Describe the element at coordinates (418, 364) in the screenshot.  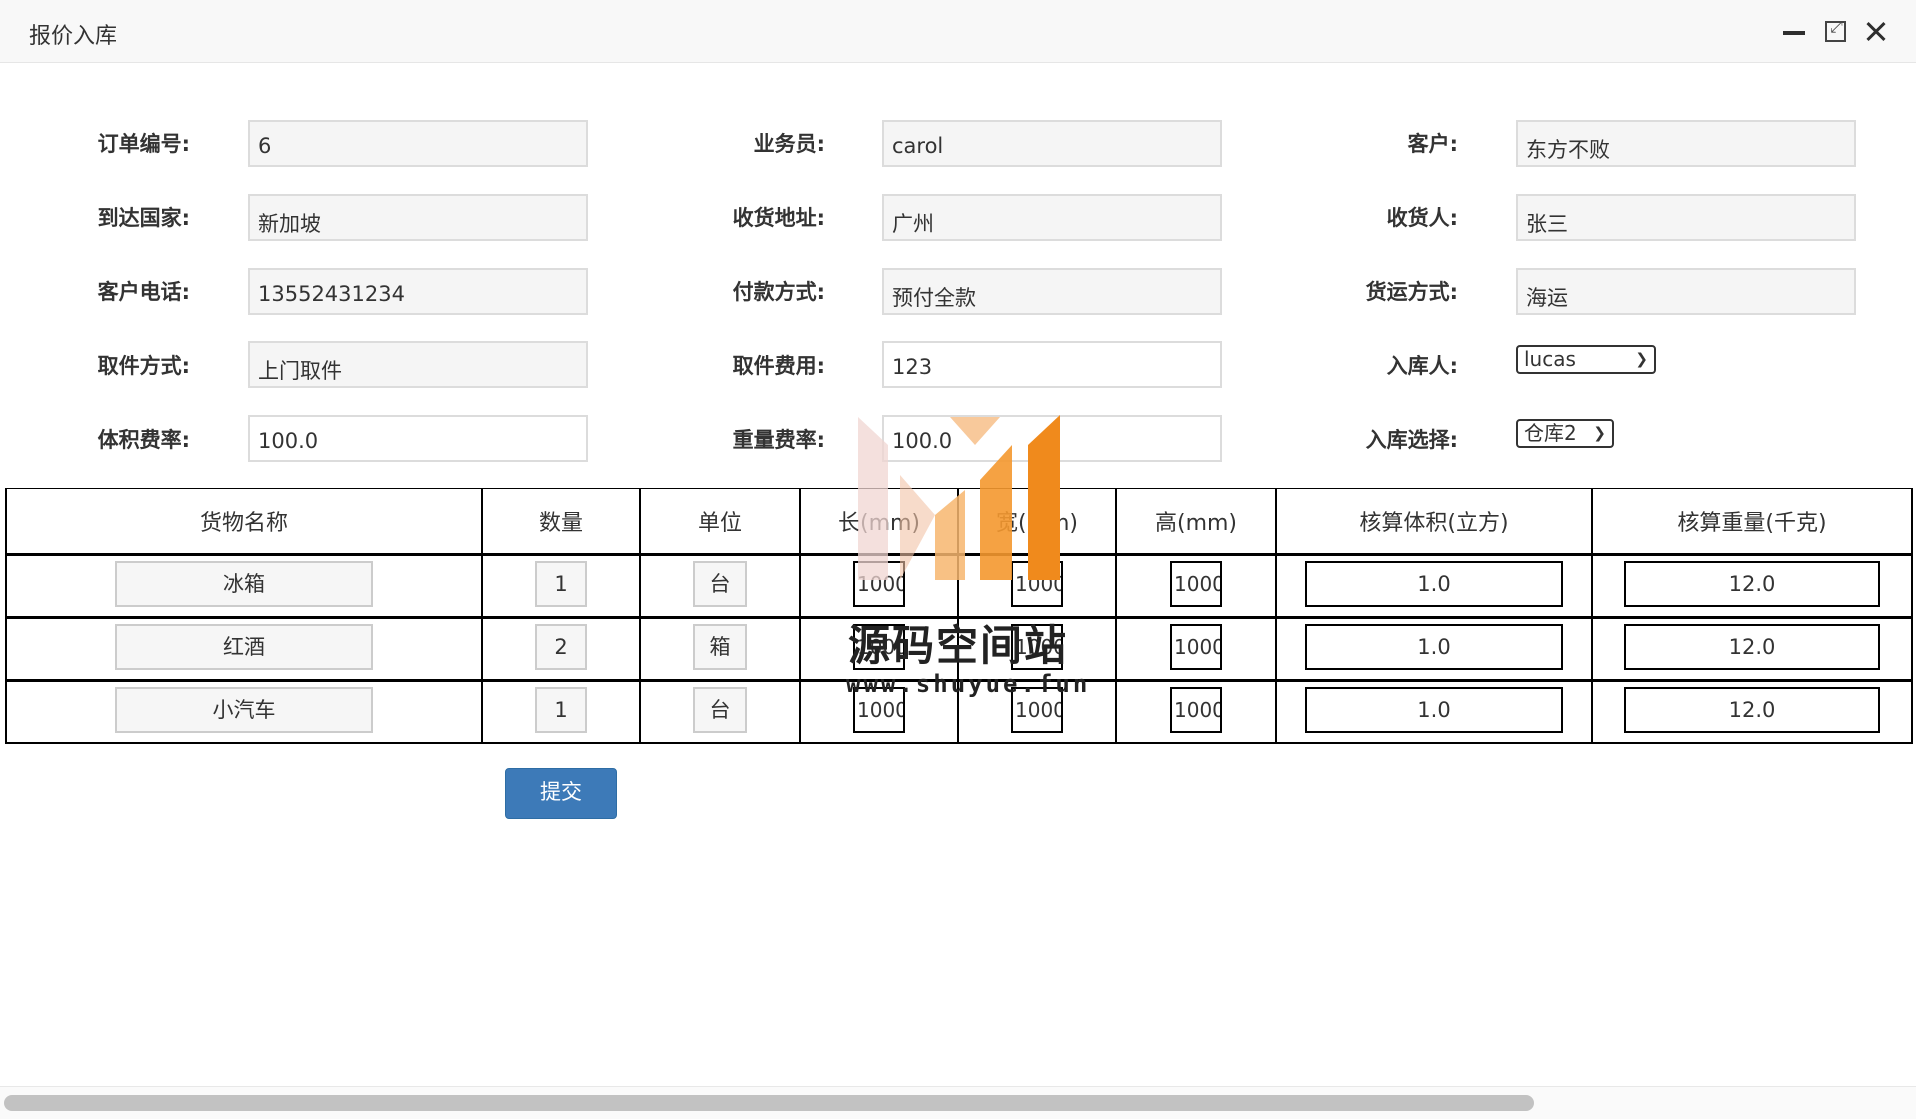
I see `pickup-field: 上门取件` at that location.